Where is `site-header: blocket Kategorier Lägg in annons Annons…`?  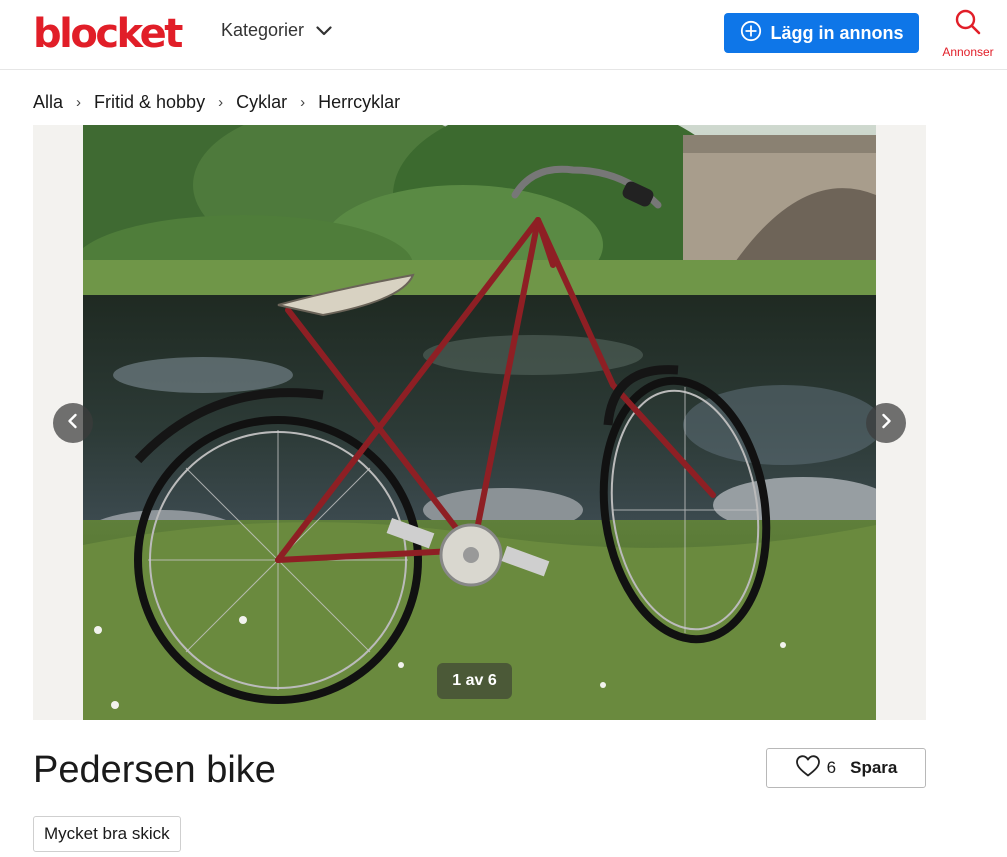 site-header: blocket Kategorier Lägg in annons Annons… is located at coordinates (503, 35).